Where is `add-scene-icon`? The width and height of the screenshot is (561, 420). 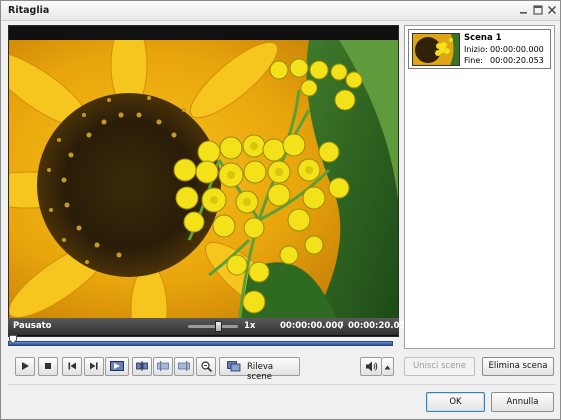 add-scene-icon is located at coordinates (117, 366).